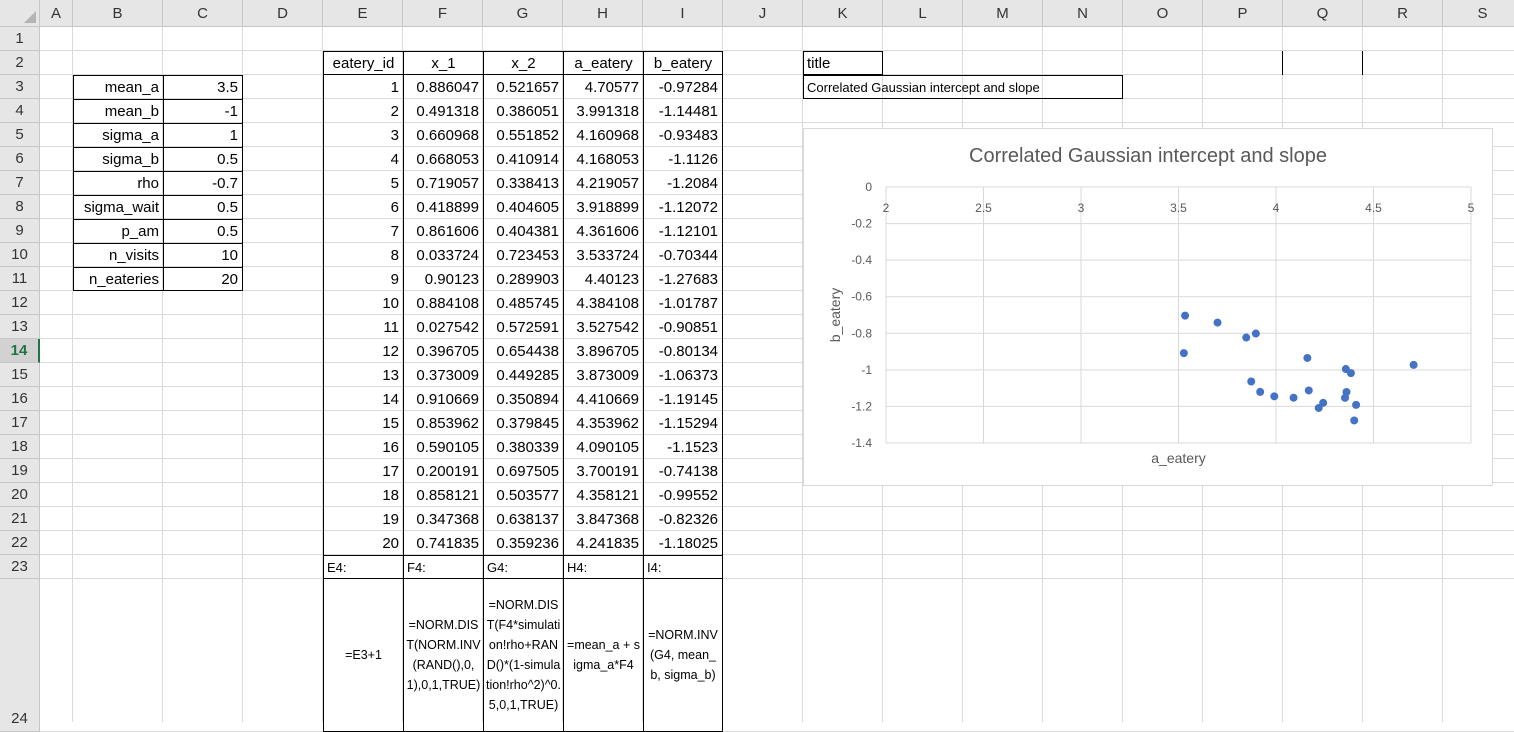 This screenshot has height=732, width=1514. I want to click on table-cell-x_1: 0.886047, so click(443, 87).